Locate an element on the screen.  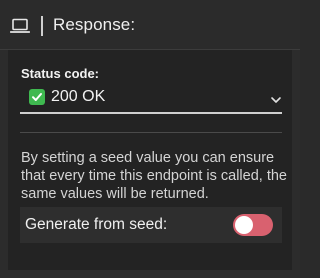
section-divider is located at coordinates (151, 132).